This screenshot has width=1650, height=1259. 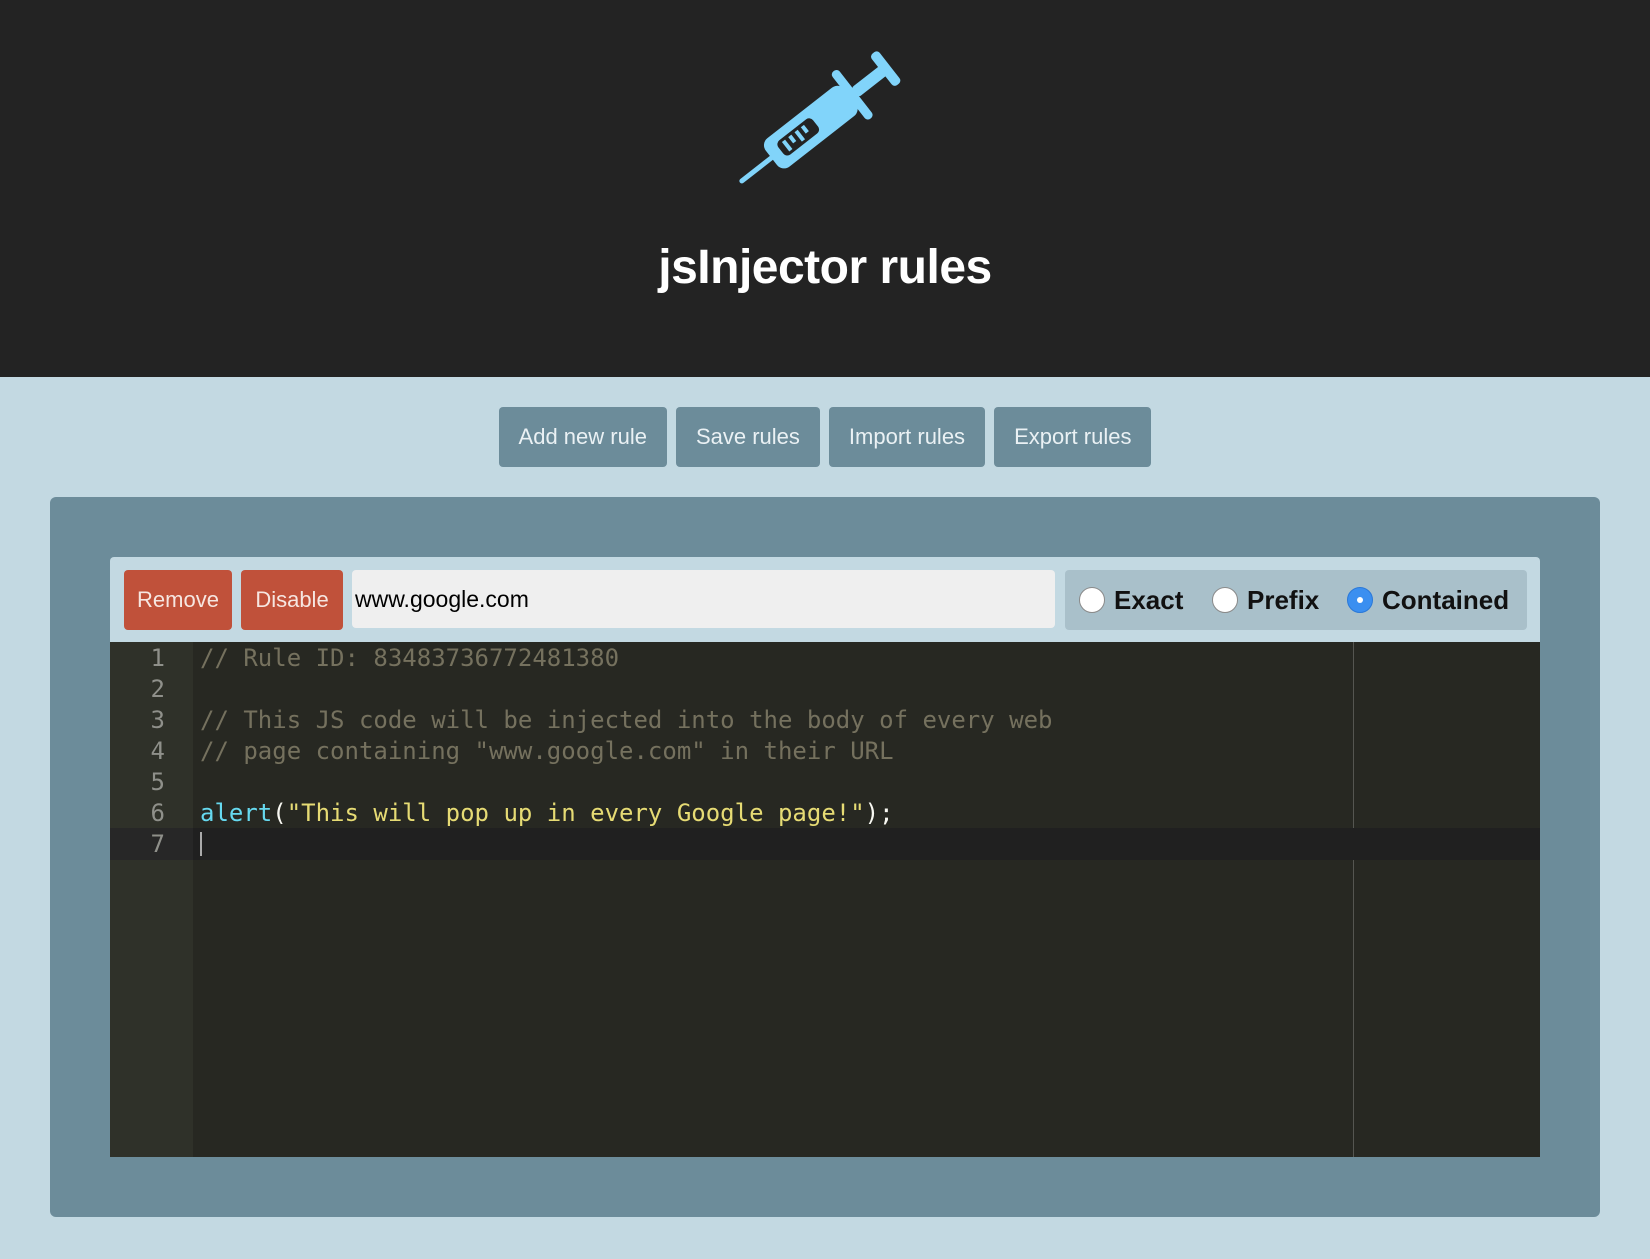 What do you see at coordinates (157, 813) in the screenshot?
I see `line-number: 6` at bounding box center [157, 813].